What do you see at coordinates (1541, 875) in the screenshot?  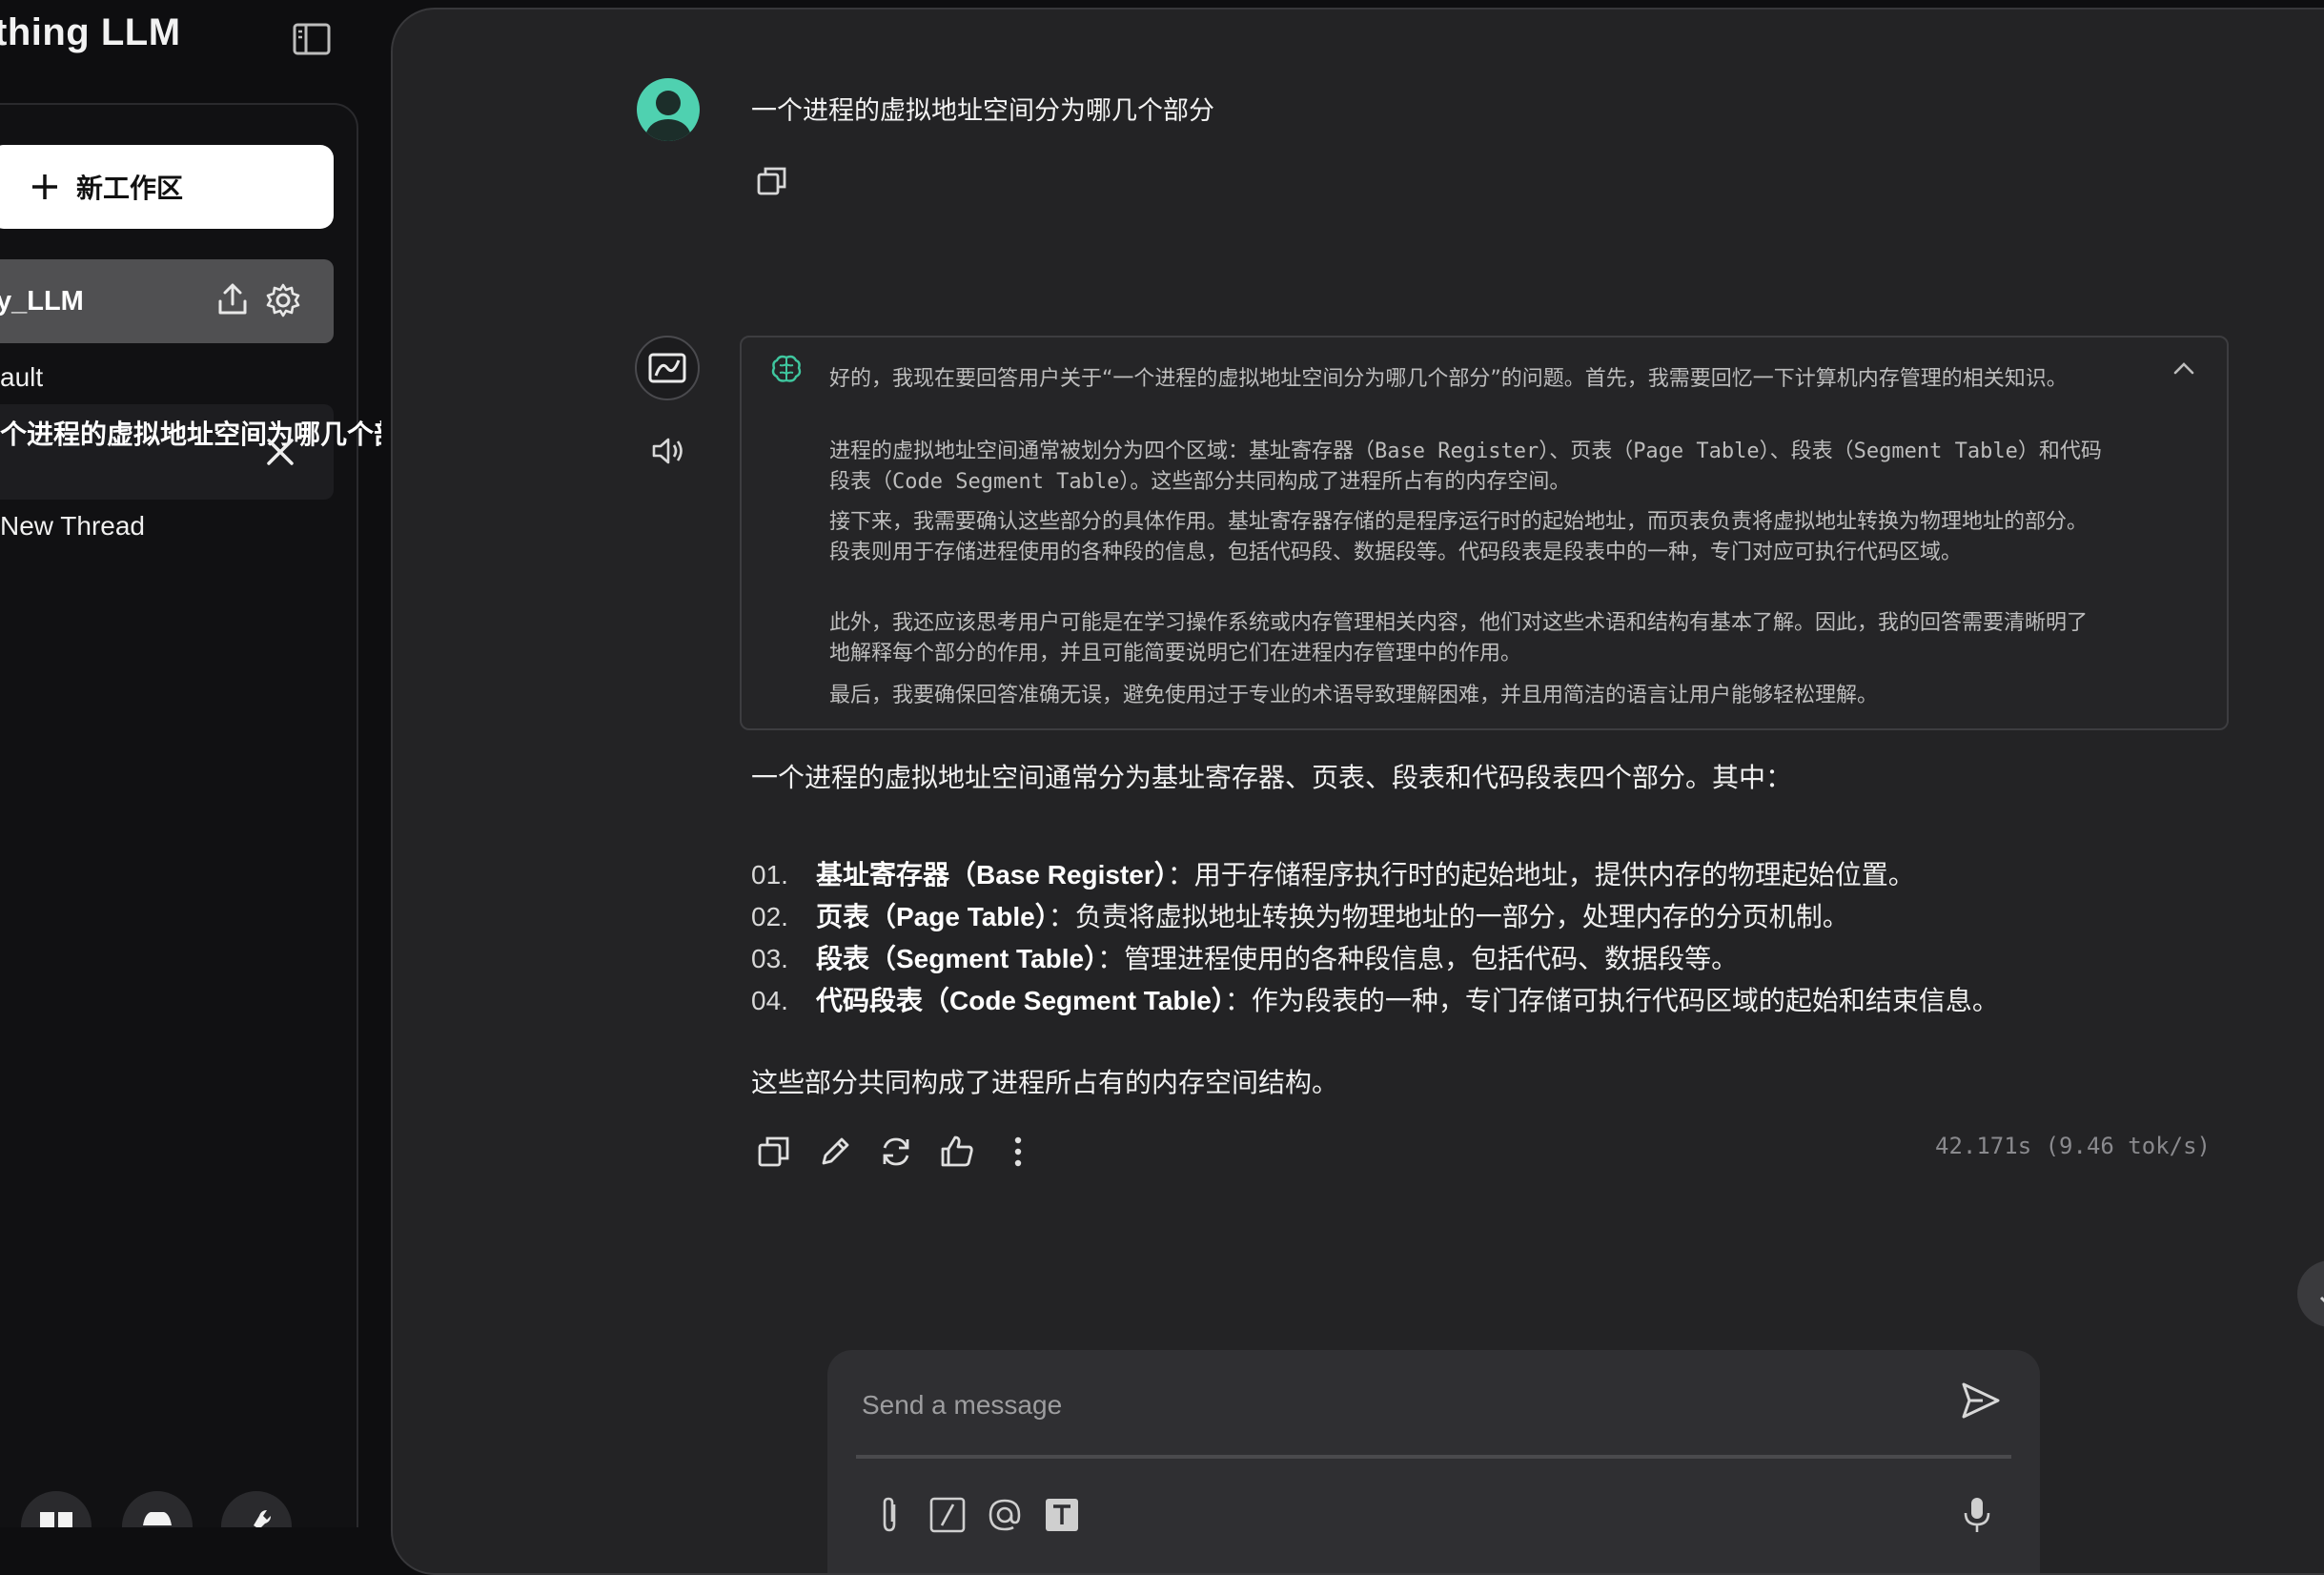 I see `list-description: ：用于存储程序执行时的起始地址，提供内存的物理起始位置。` at bounding box center [1541, 875].